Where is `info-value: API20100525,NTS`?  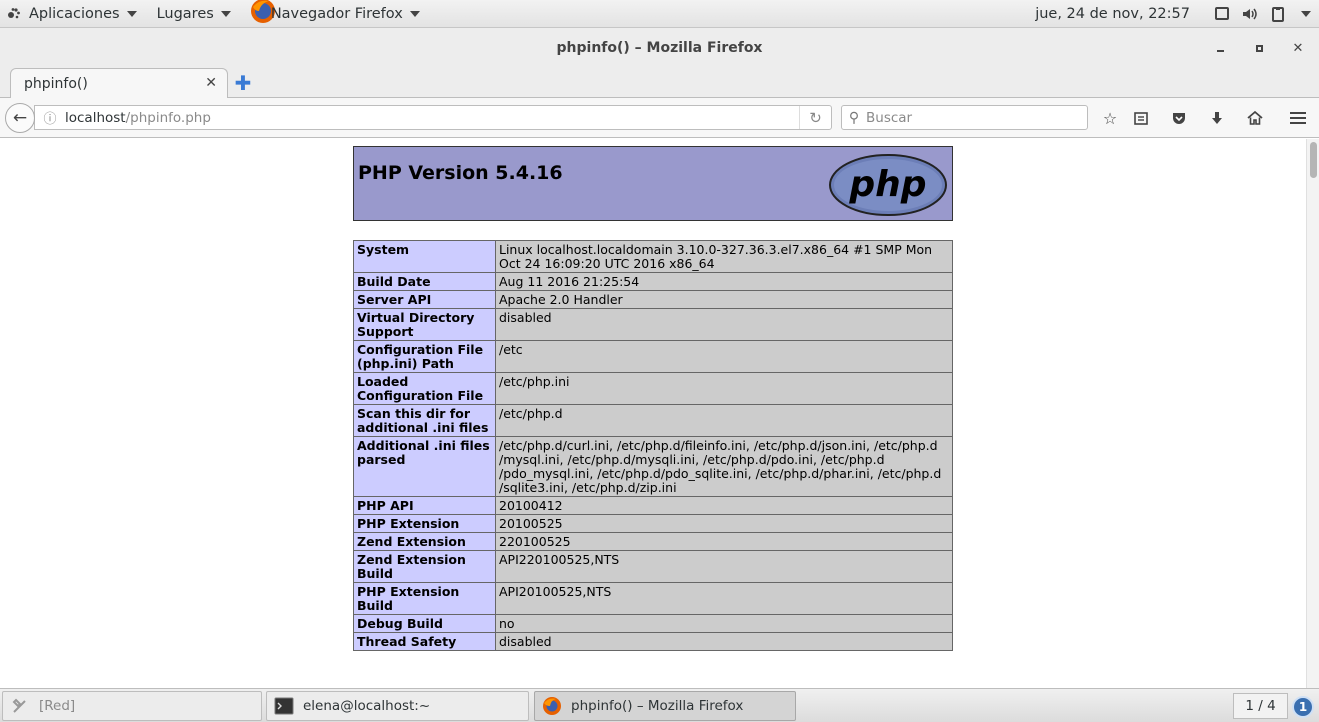
info-value: API20100525,NTS is located at coordinates (724, 598).